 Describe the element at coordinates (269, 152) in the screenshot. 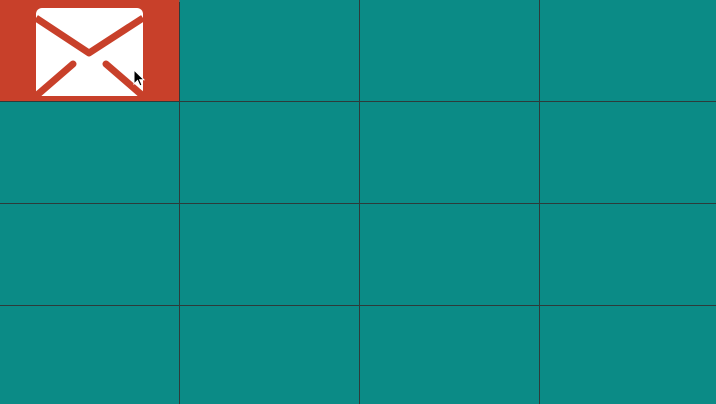

I see `tile-r2-c2` at that location.